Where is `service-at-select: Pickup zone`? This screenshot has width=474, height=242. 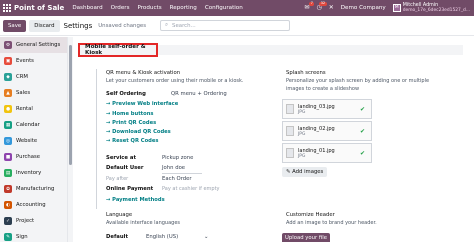 service-at-select: Pickup zone is located at coordinates (177, 158).